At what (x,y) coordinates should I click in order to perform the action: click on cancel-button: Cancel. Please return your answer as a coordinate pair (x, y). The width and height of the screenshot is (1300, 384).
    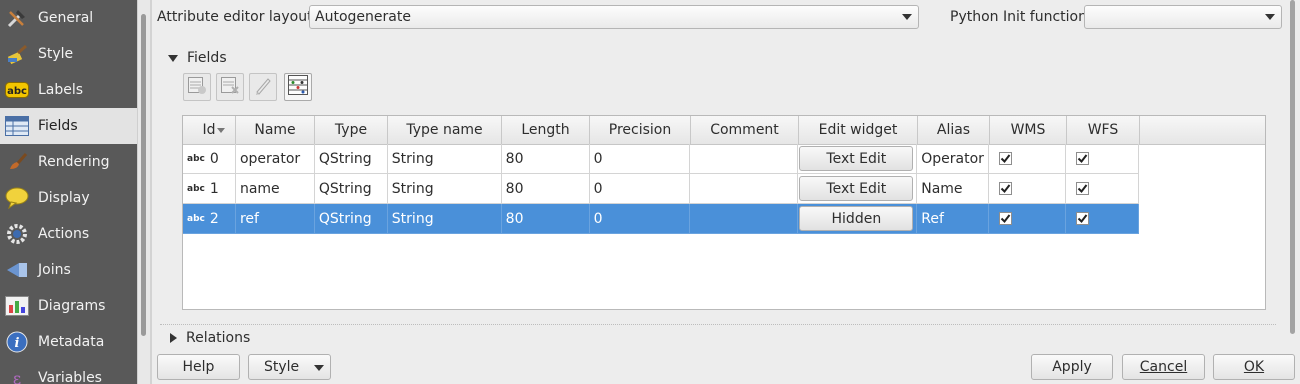
    Looking at the image, I should click on (1163, 367).